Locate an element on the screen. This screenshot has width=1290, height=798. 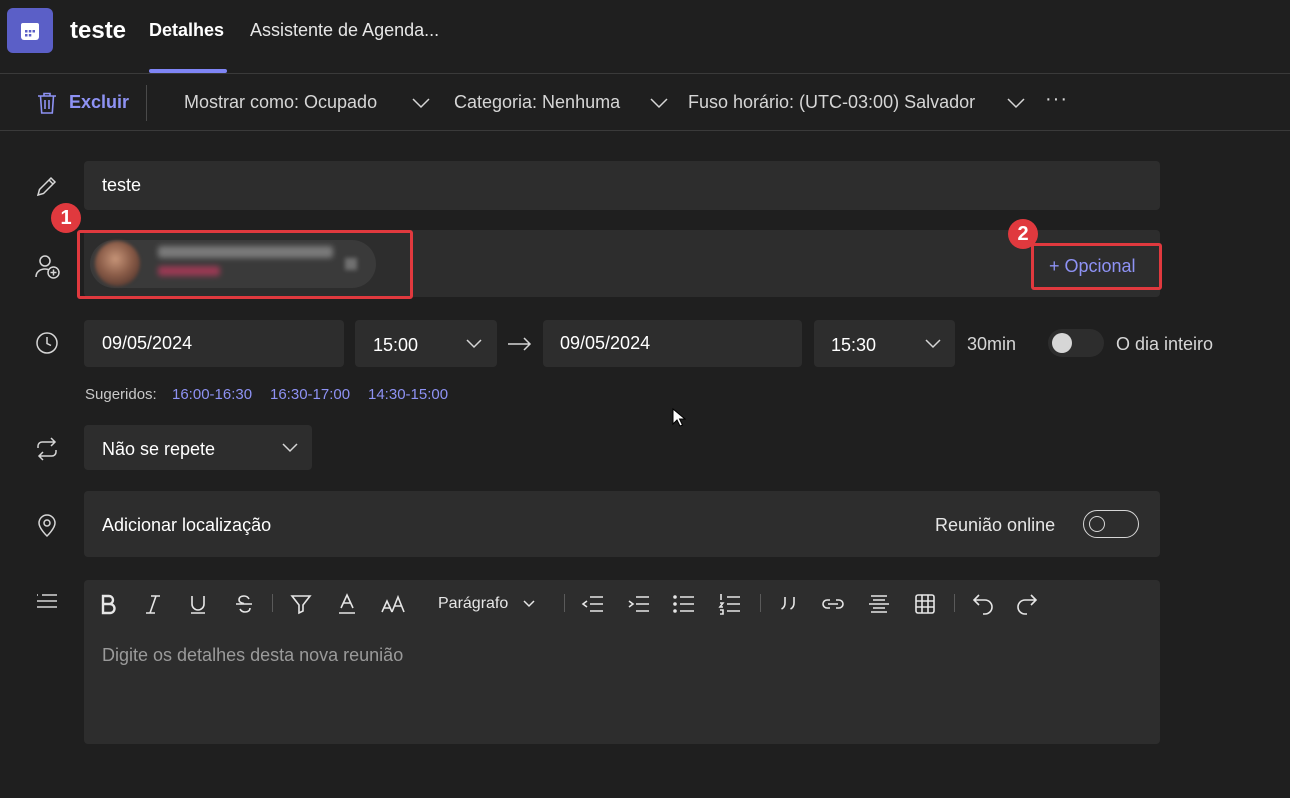
tab-details: Detalhes is located at coordinates (186, 30).